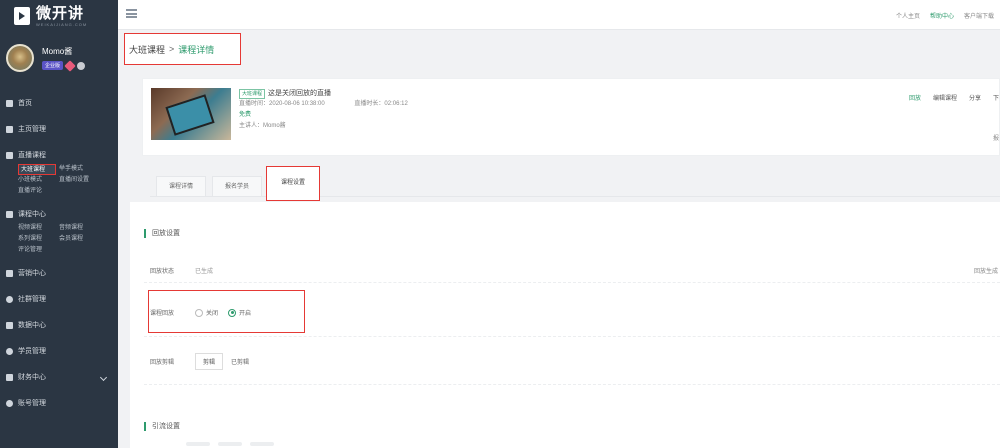  Describe the element at coordinates (59, 325) in the screenshot. I see `sidebar-item-data: 数据中心` at that location.